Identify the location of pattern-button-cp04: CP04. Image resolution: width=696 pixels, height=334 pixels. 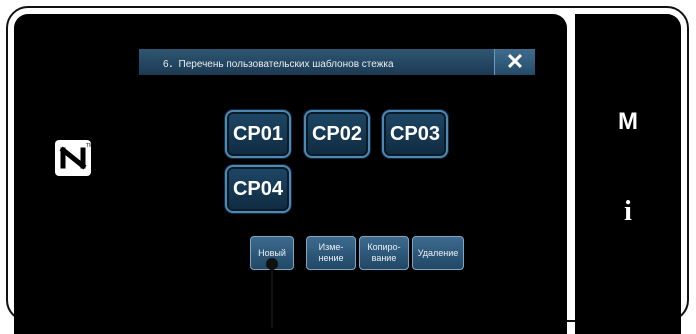
(258, 189).